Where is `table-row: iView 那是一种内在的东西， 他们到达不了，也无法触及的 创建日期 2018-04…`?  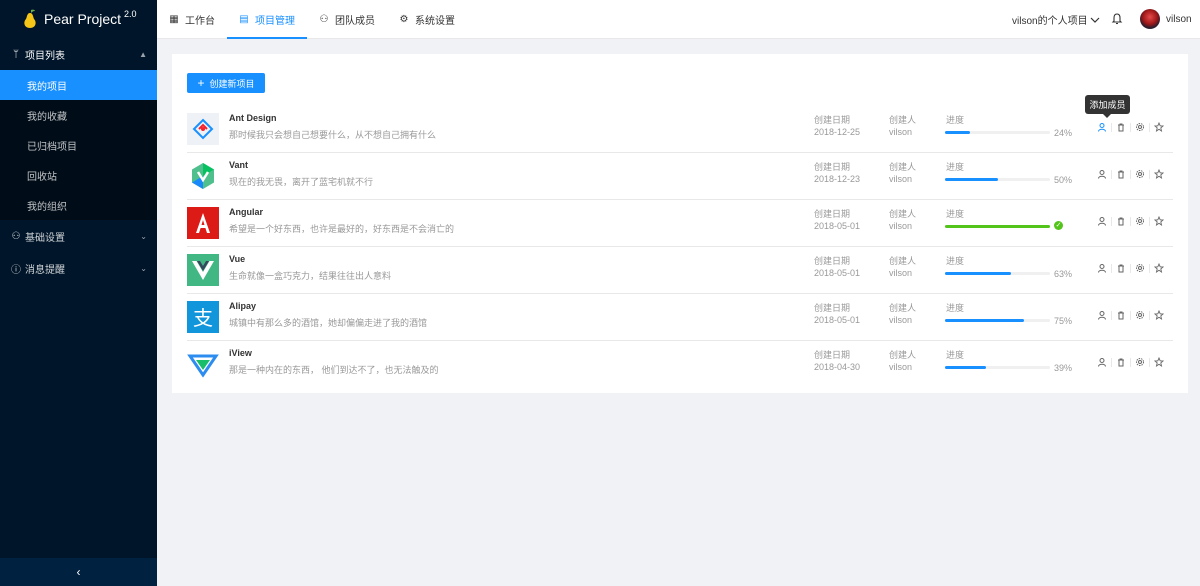
table-row: iView 那是一种内在的东西， 他们到达不了，也无法触及的 创建日期 2018-04… is located at coordinates (680, 364).